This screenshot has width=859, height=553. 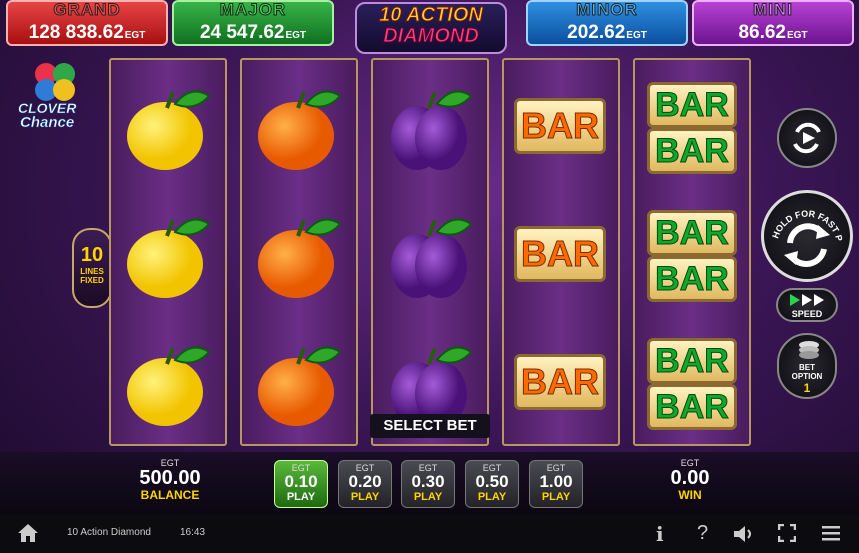 I want to click on bet-value: 0.10, so click(x=301, y=481).